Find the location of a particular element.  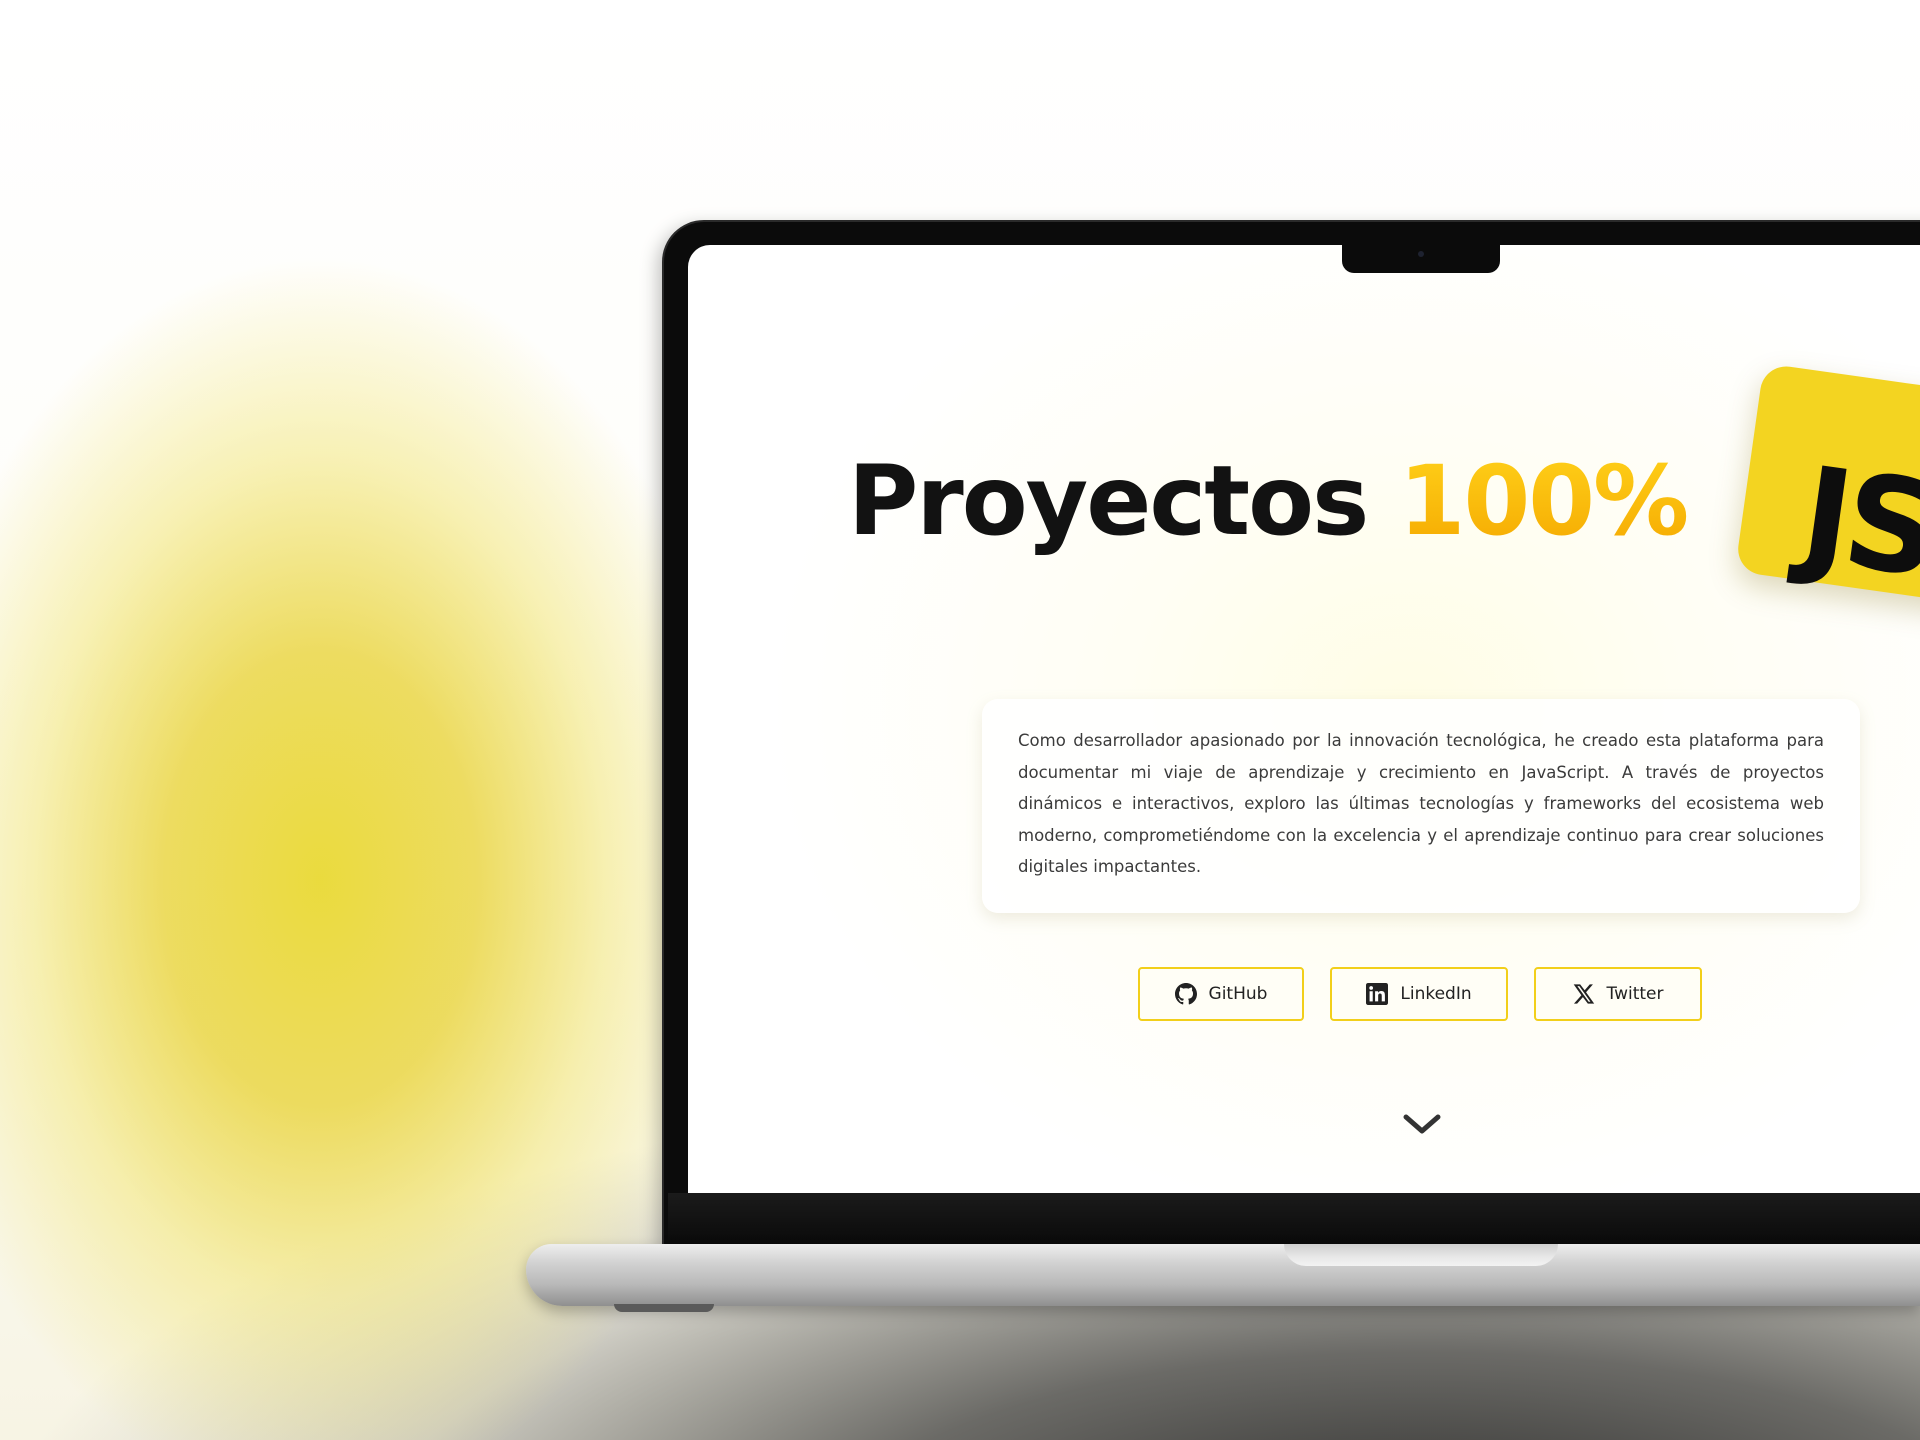

js-logo-text: JS is located at coordinates (1856, 522).